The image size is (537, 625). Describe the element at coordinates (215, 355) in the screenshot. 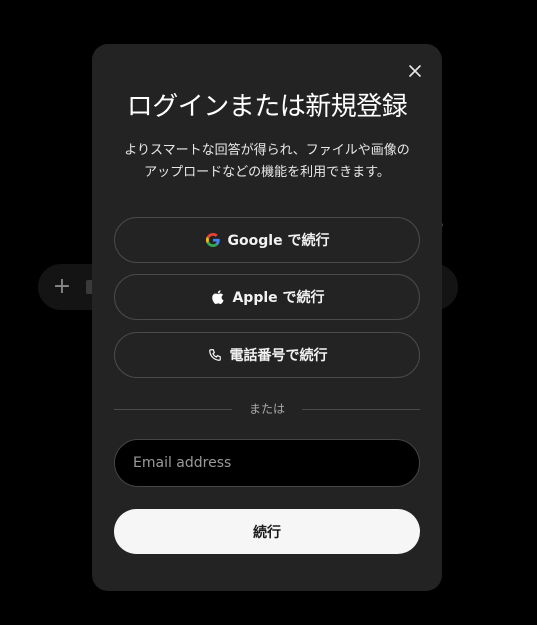

I see `phone-icon` at that location.